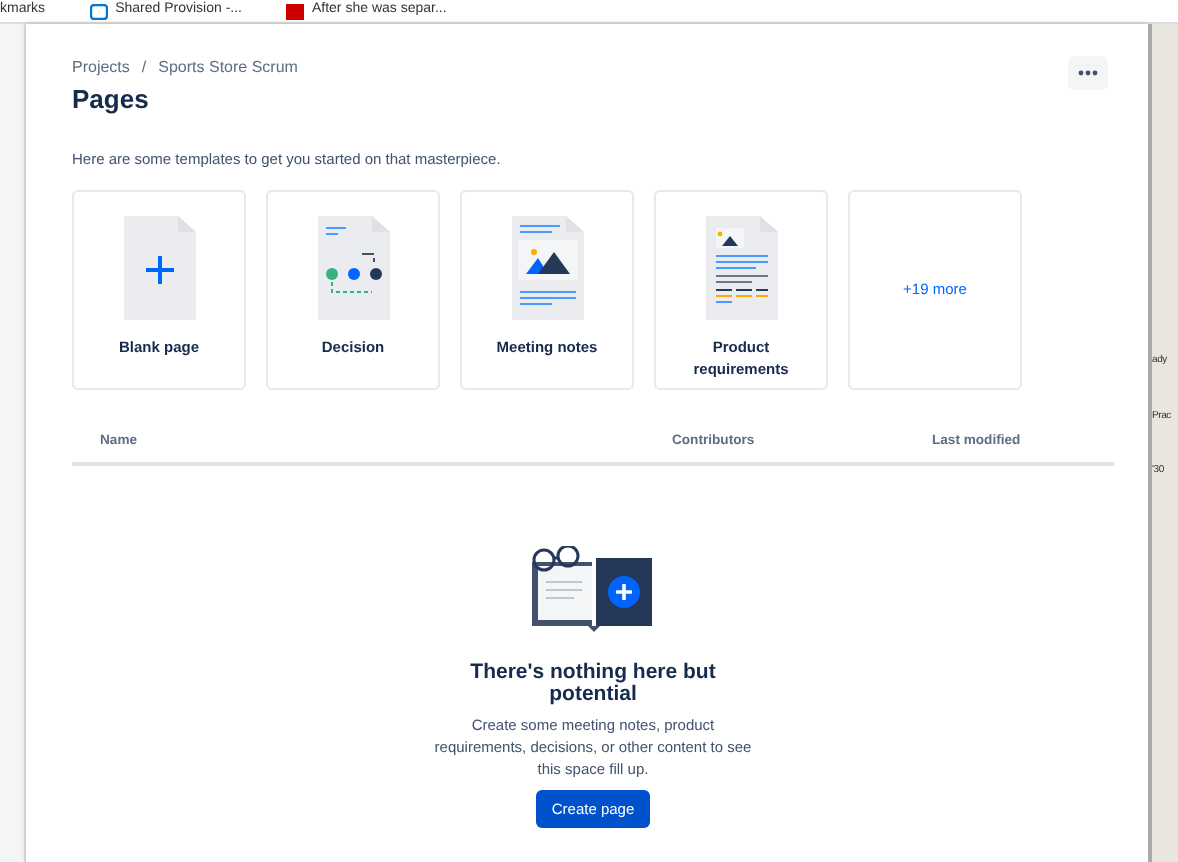 Image resolution: width=1178 pixels, height=862 pixels. I want to click on cloud-icon, so click(98, 11).